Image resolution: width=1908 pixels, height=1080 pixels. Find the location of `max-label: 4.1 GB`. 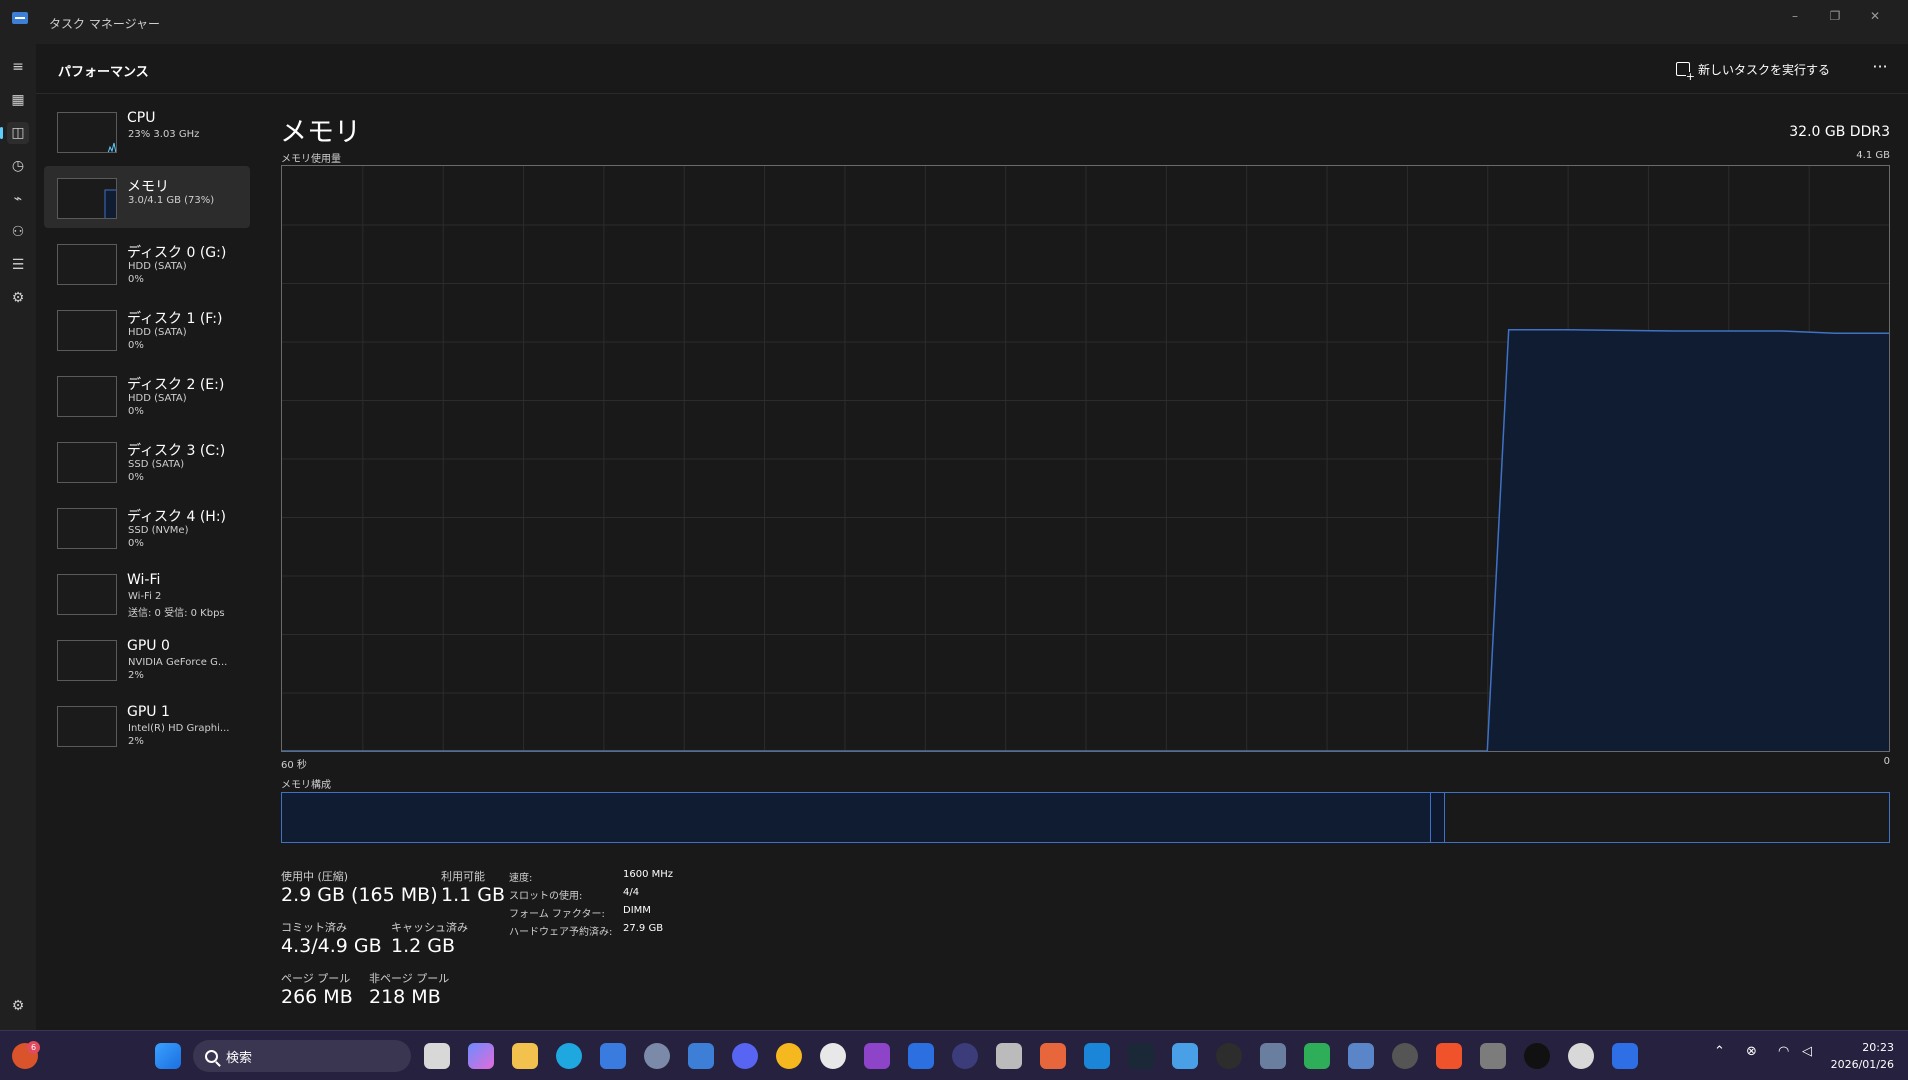

max-label: 4.1 GB is located at coordinates (1873, 155).